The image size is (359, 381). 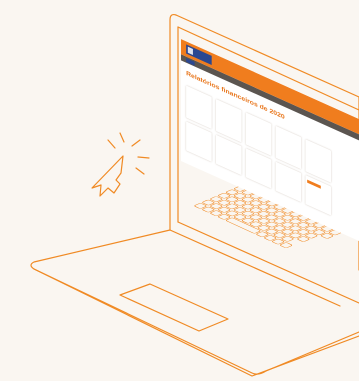 What do you see at coordinates (190, 51) in the screenshot?
I see `logo-mark-icon` at bounding box center [190, 51].